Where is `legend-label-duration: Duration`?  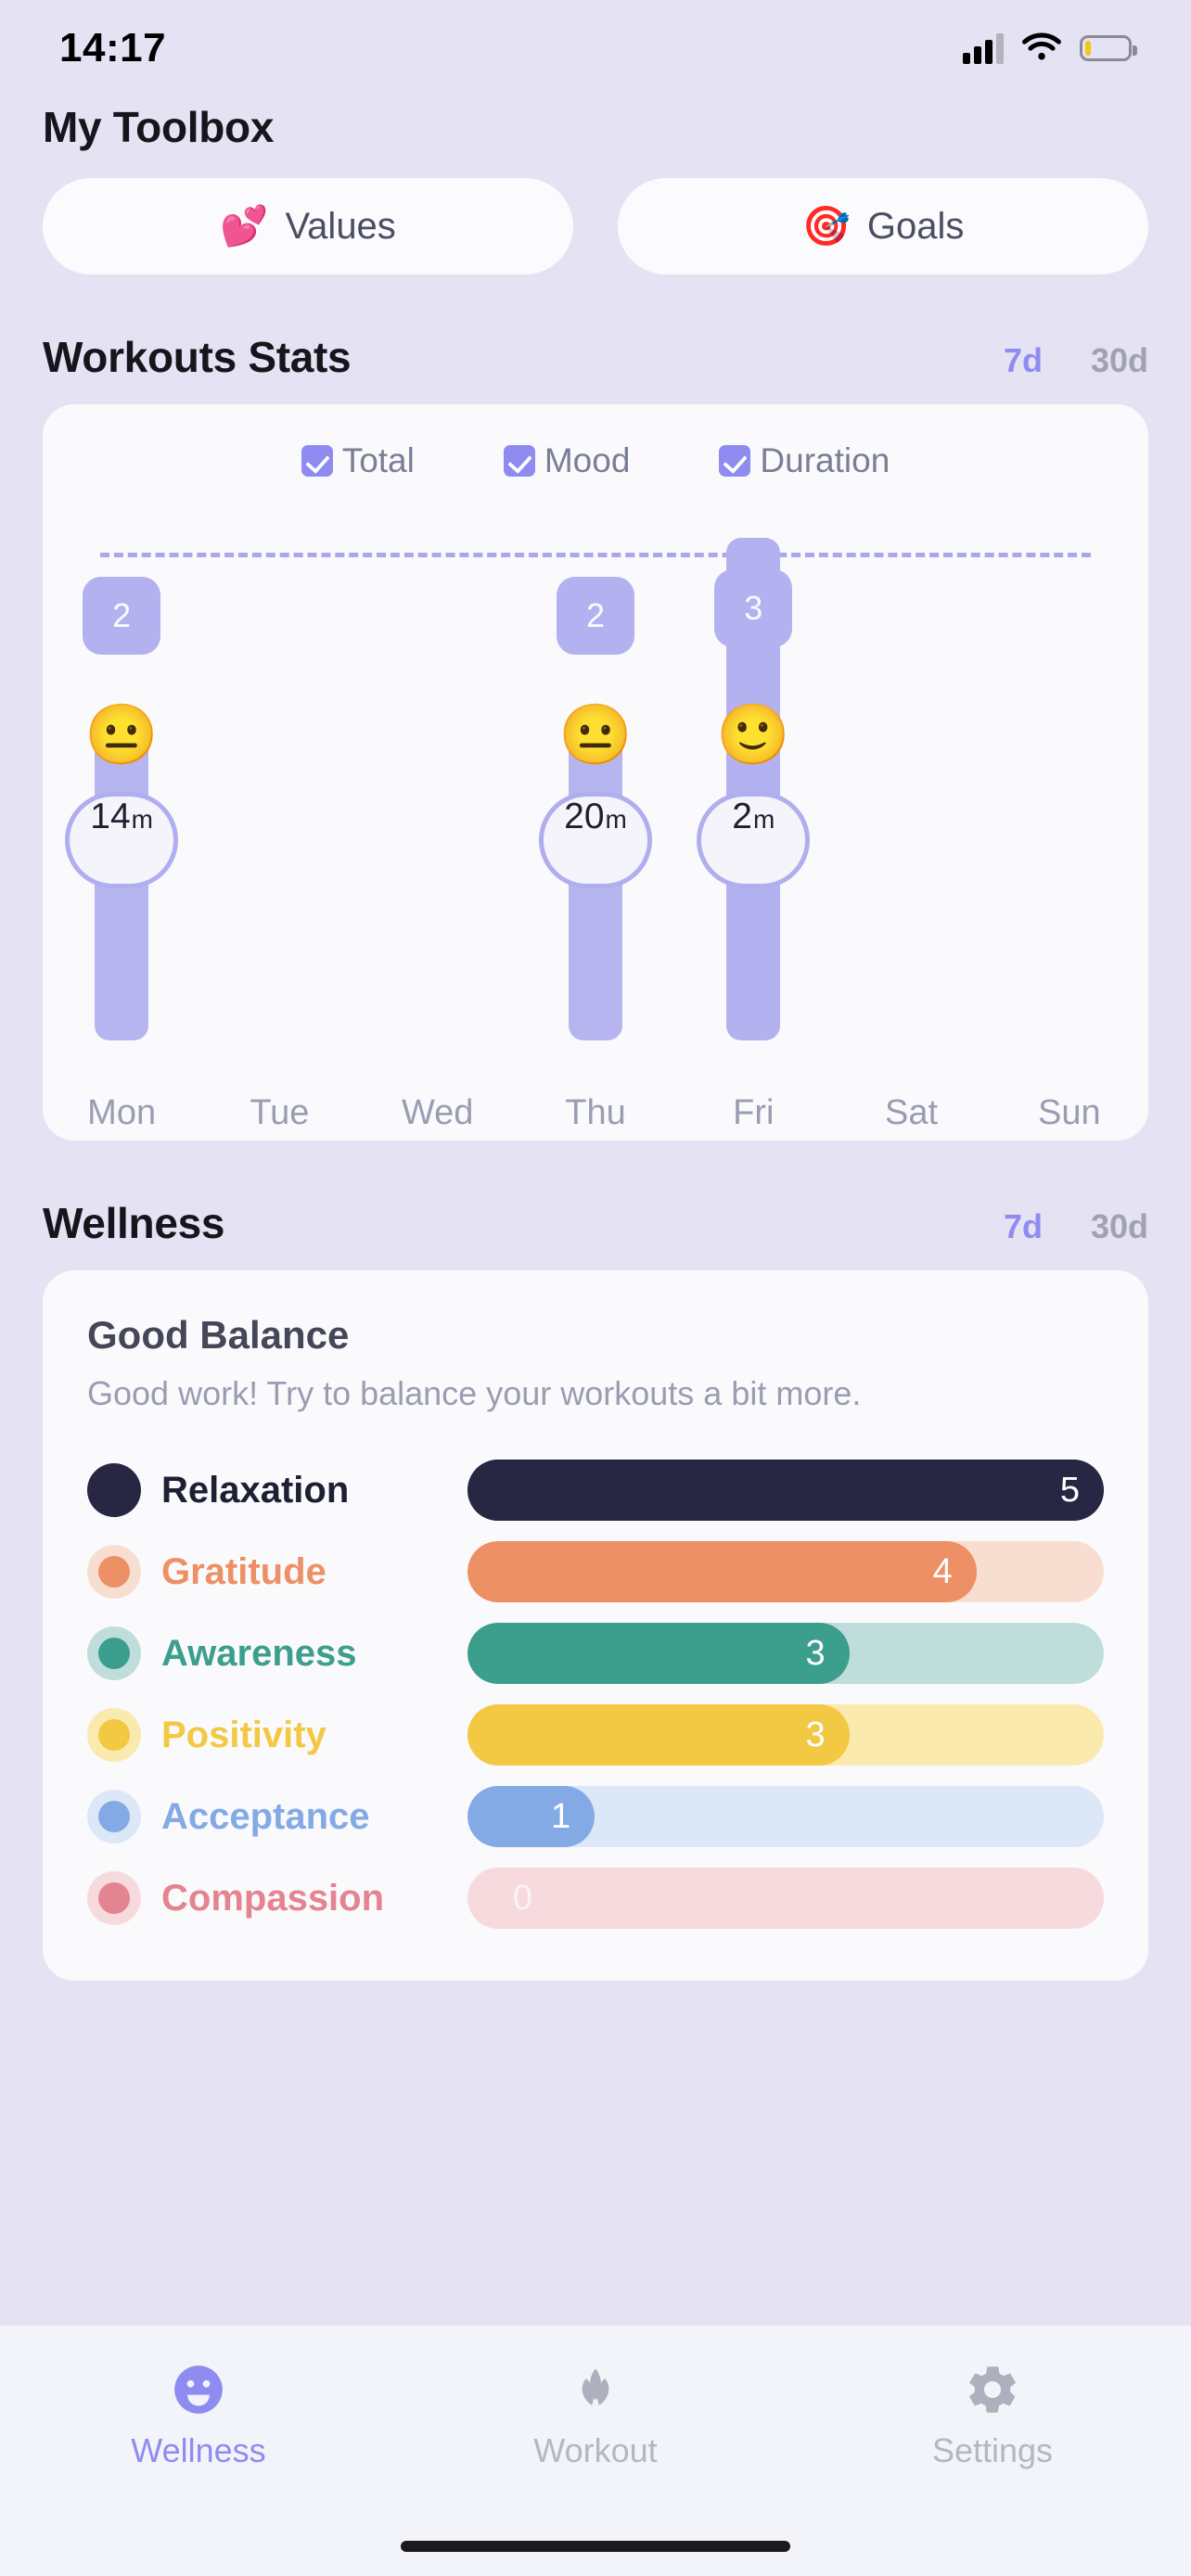
legend-label-duration: Duration is located at coordinates (825, 460).